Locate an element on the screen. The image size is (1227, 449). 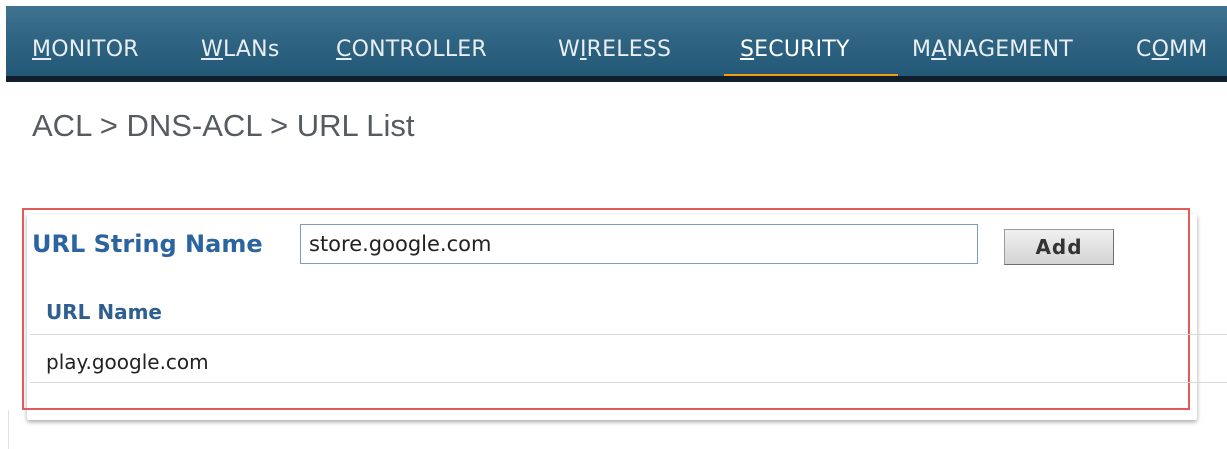
active-tab-indicator is located at coordinates (811, 75).